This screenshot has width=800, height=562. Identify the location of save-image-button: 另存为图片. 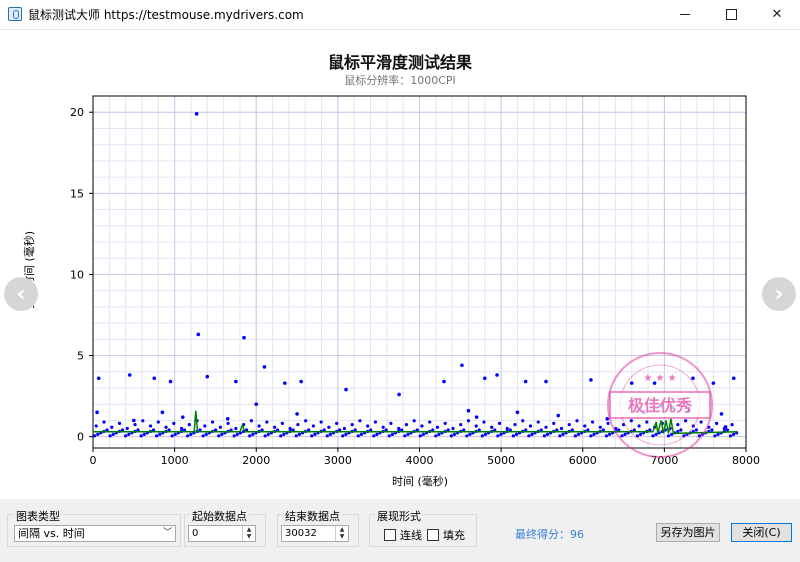
(688, 532).